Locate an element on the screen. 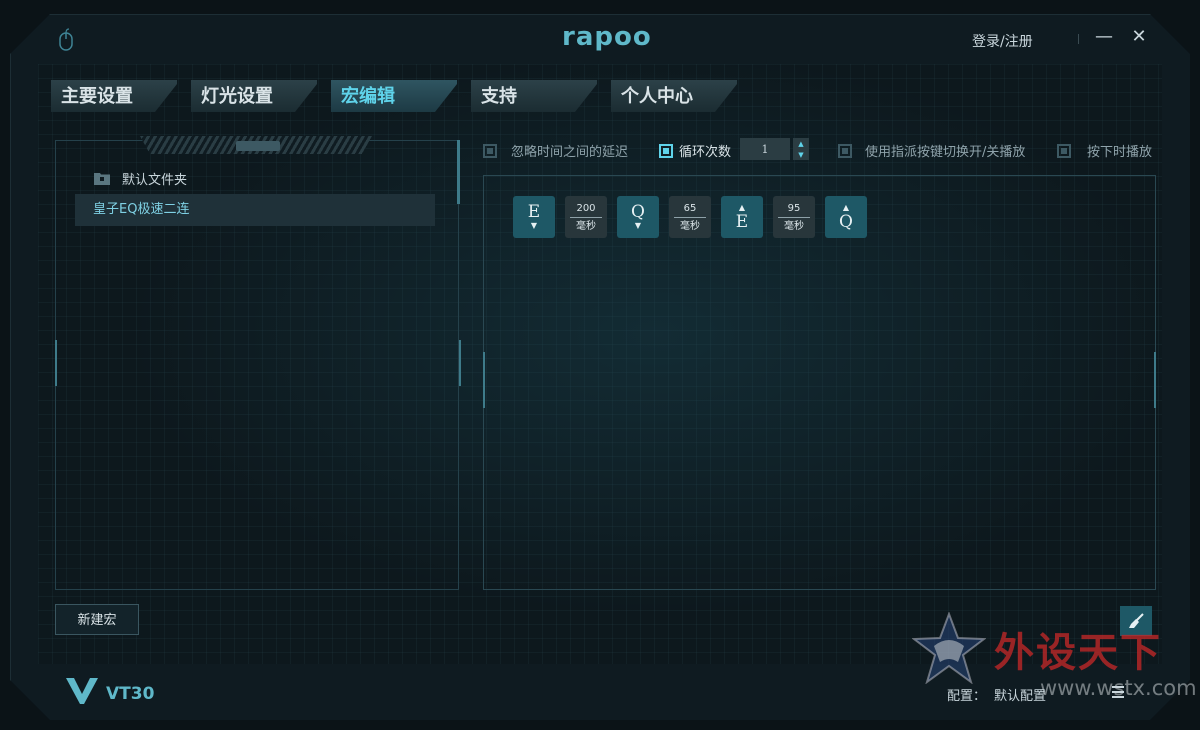 The width and height of the screenshot is (1200, 730). tab-label: 宏编辑 is located at coordinates (368, 96).